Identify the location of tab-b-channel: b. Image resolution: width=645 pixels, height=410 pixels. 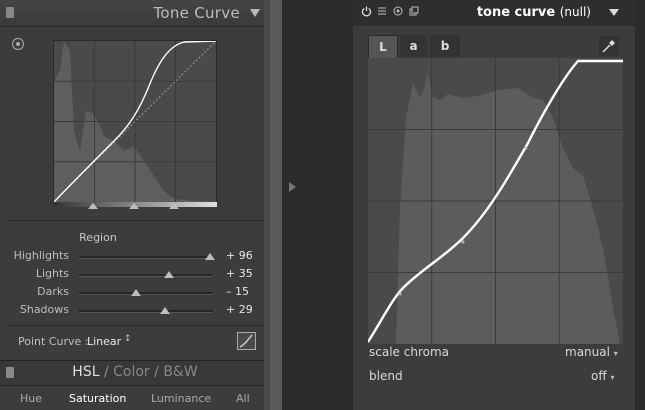
(445, 46).